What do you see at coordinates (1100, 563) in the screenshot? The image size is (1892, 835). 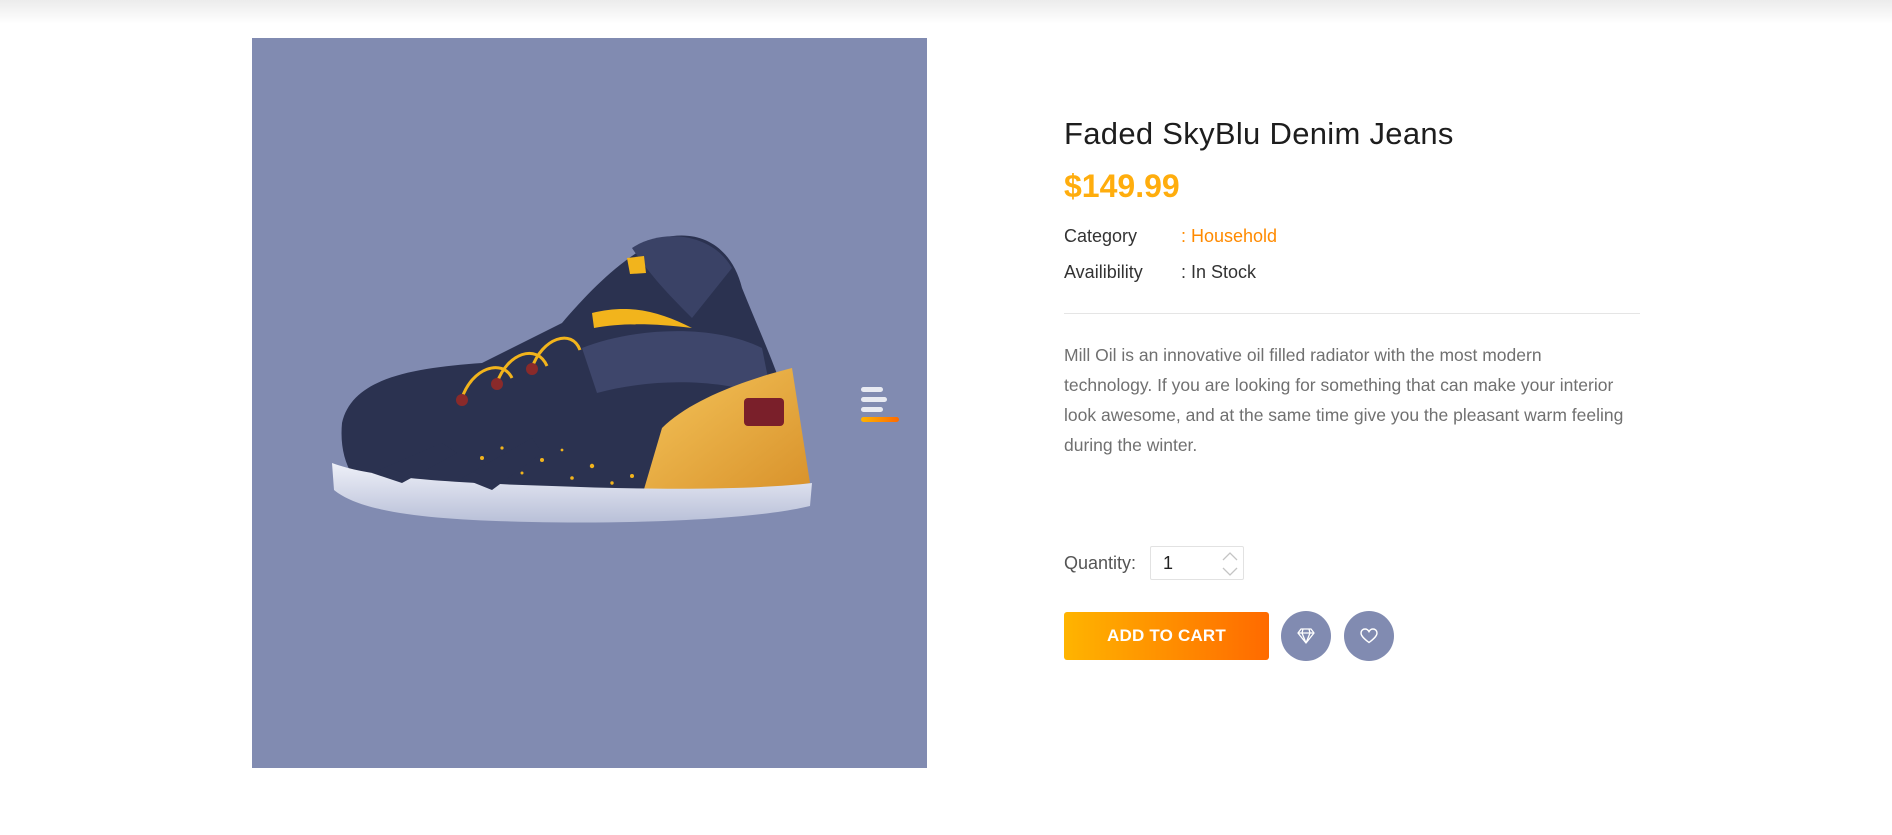 I see `quantity-label: Quantity:` at bounding box center [1100, 563].